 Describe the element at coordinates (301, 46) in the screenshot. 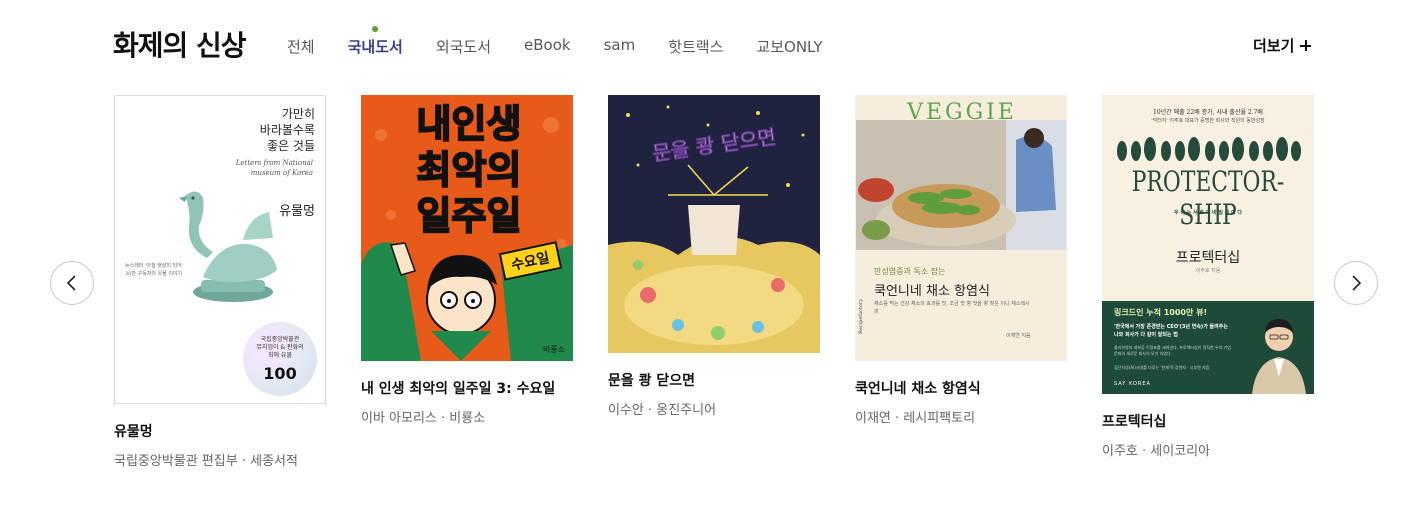

I see `tab-all: 전체` at that location.